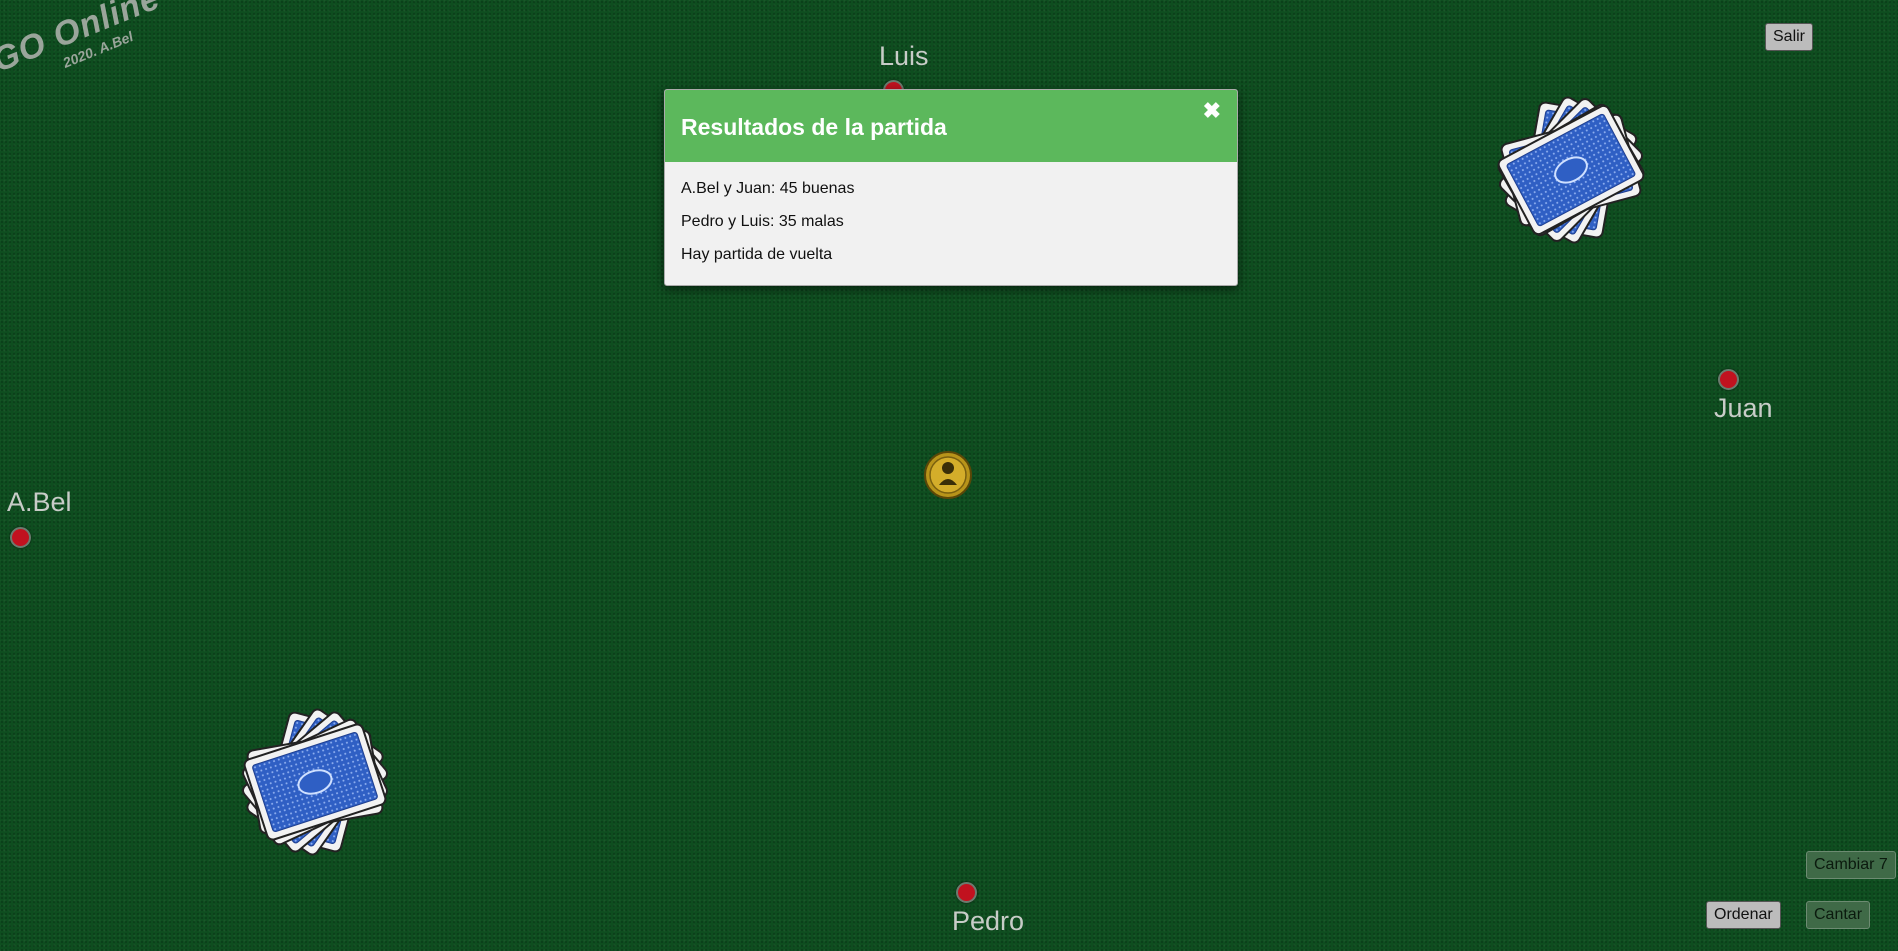 The height and width of the screenshot is (951, 1898). I want to click on card-stack-top-right, so click(1571, 170).